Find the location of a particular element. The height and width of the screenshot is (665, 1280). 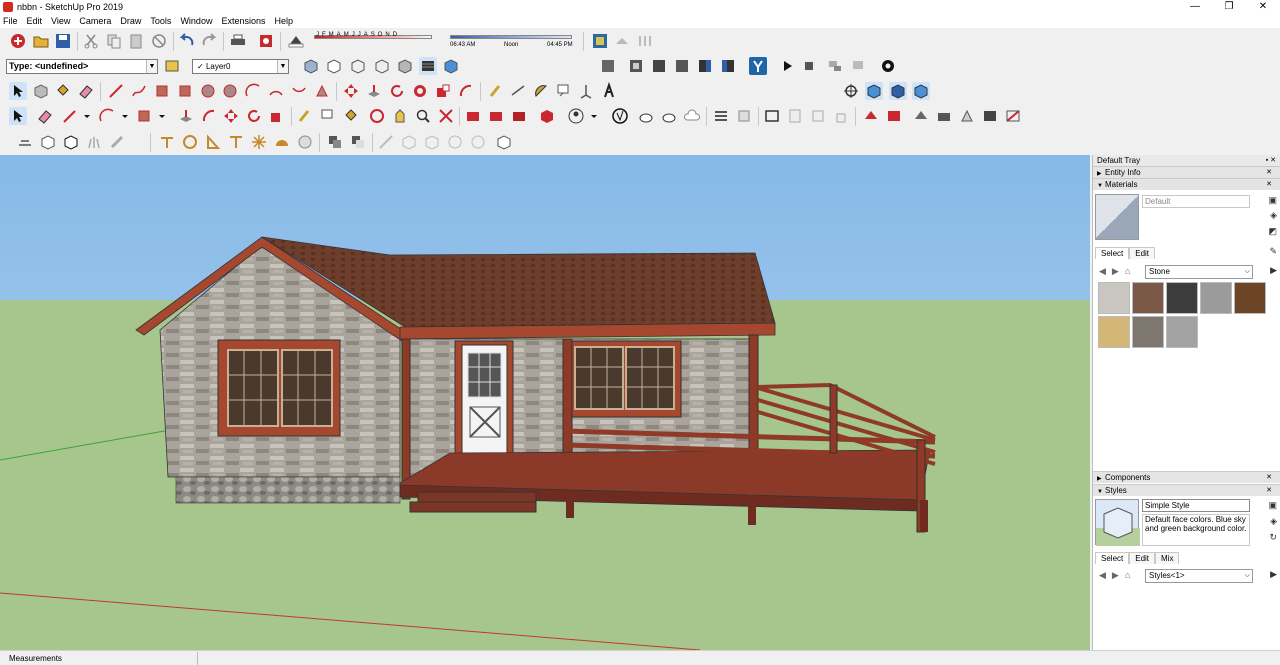

add-location-icon is located at coordinates (622, 41).